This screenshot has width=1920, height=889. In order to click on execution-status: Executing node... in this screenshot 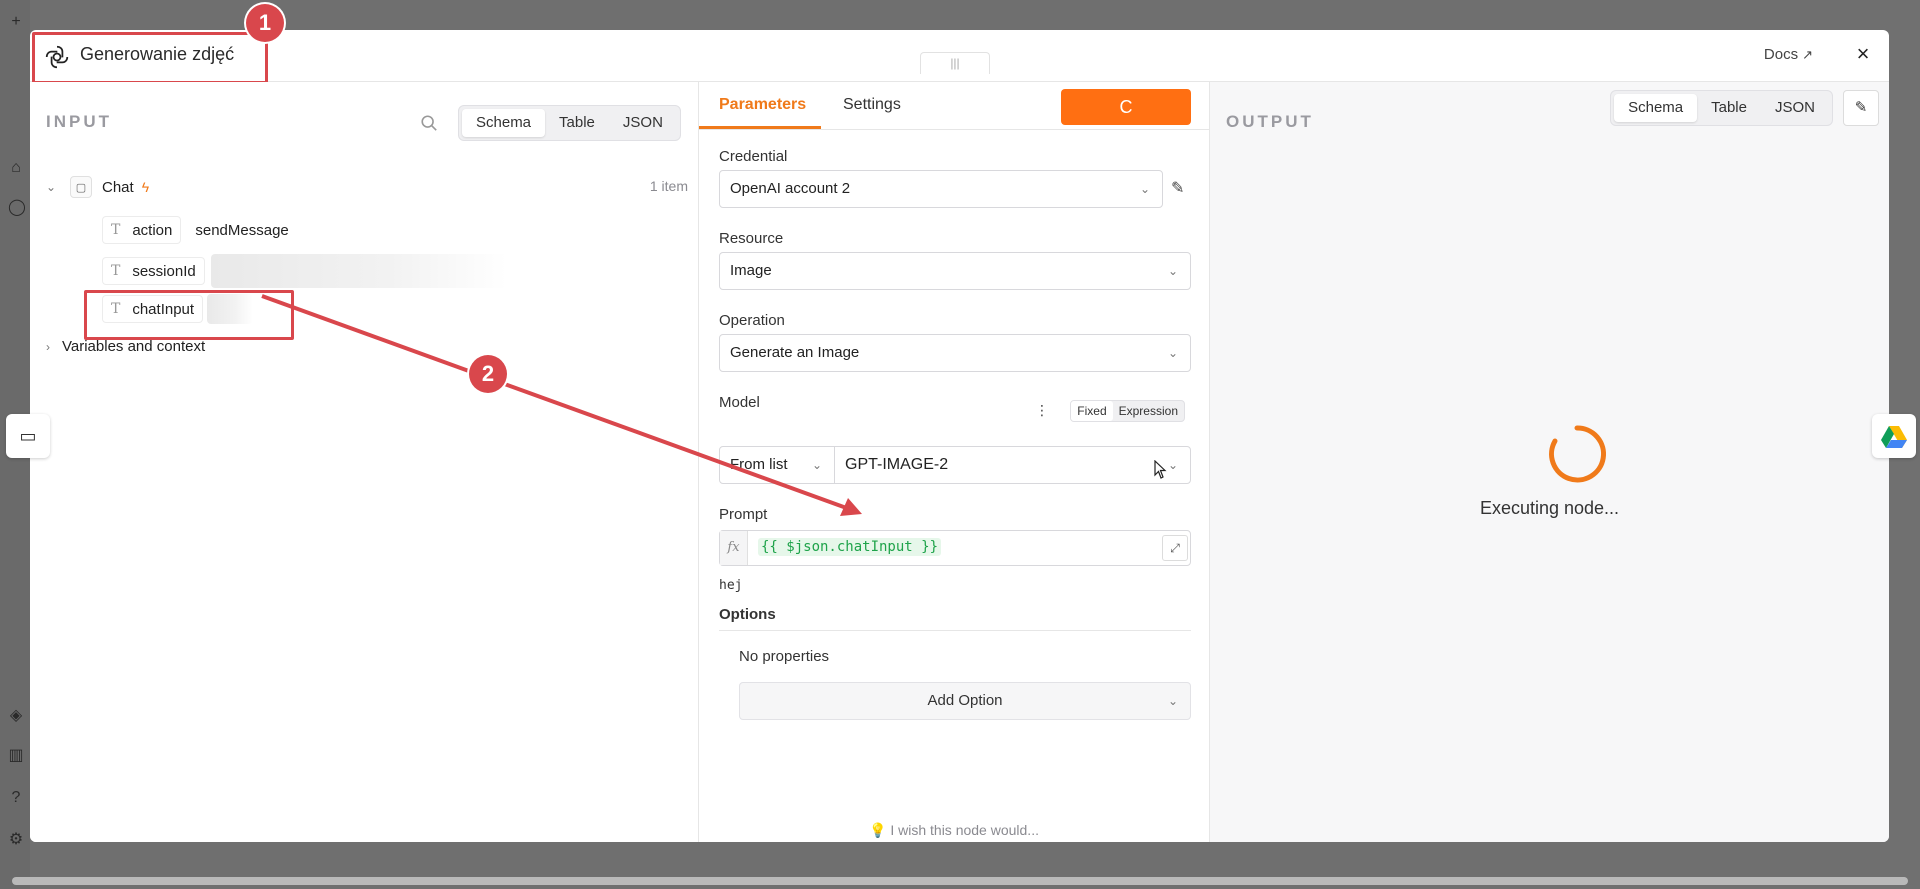, I will do `click(1549, 508)`.